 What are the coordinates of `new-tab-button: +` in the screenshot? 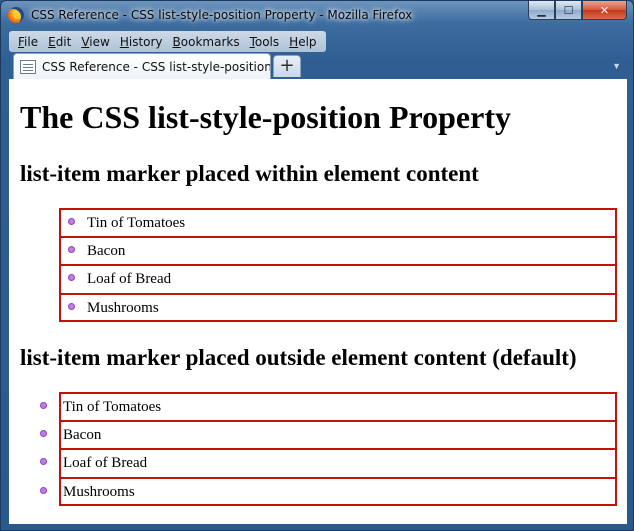 It's located at (287, 66).